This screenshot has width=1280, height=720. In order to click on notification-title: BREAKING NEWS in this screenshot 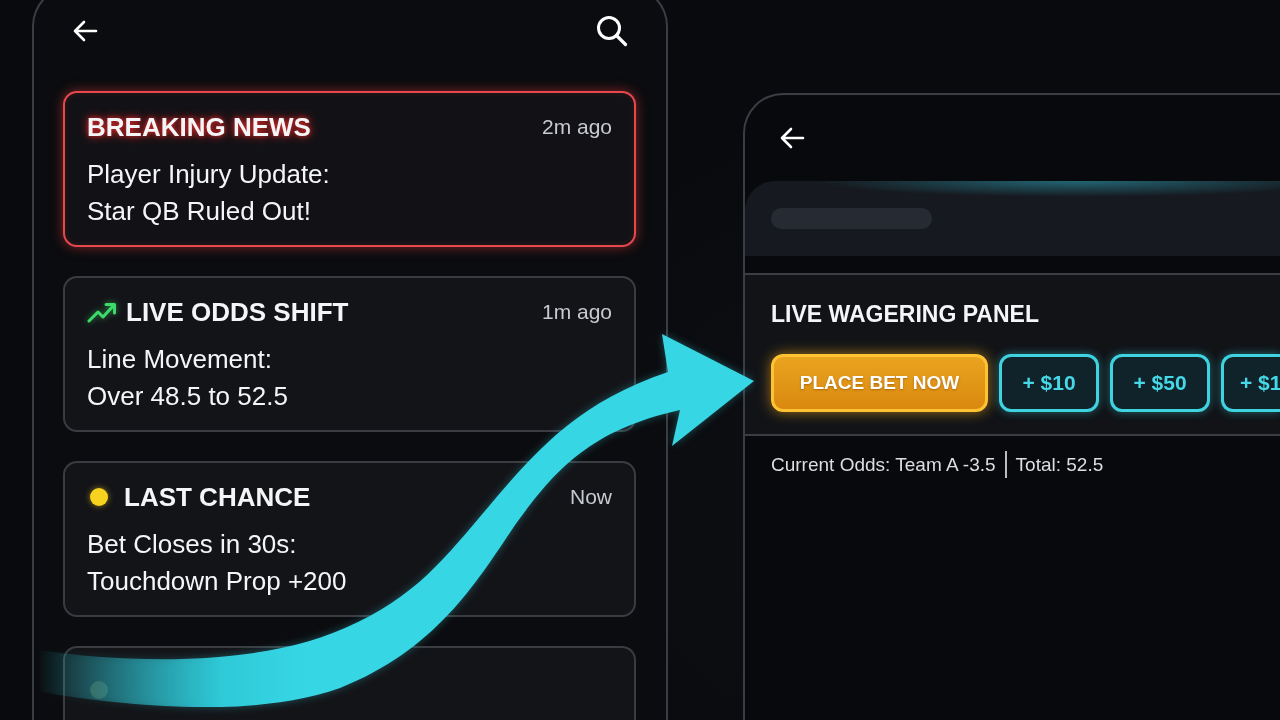, I will do `click(199, 127)`.